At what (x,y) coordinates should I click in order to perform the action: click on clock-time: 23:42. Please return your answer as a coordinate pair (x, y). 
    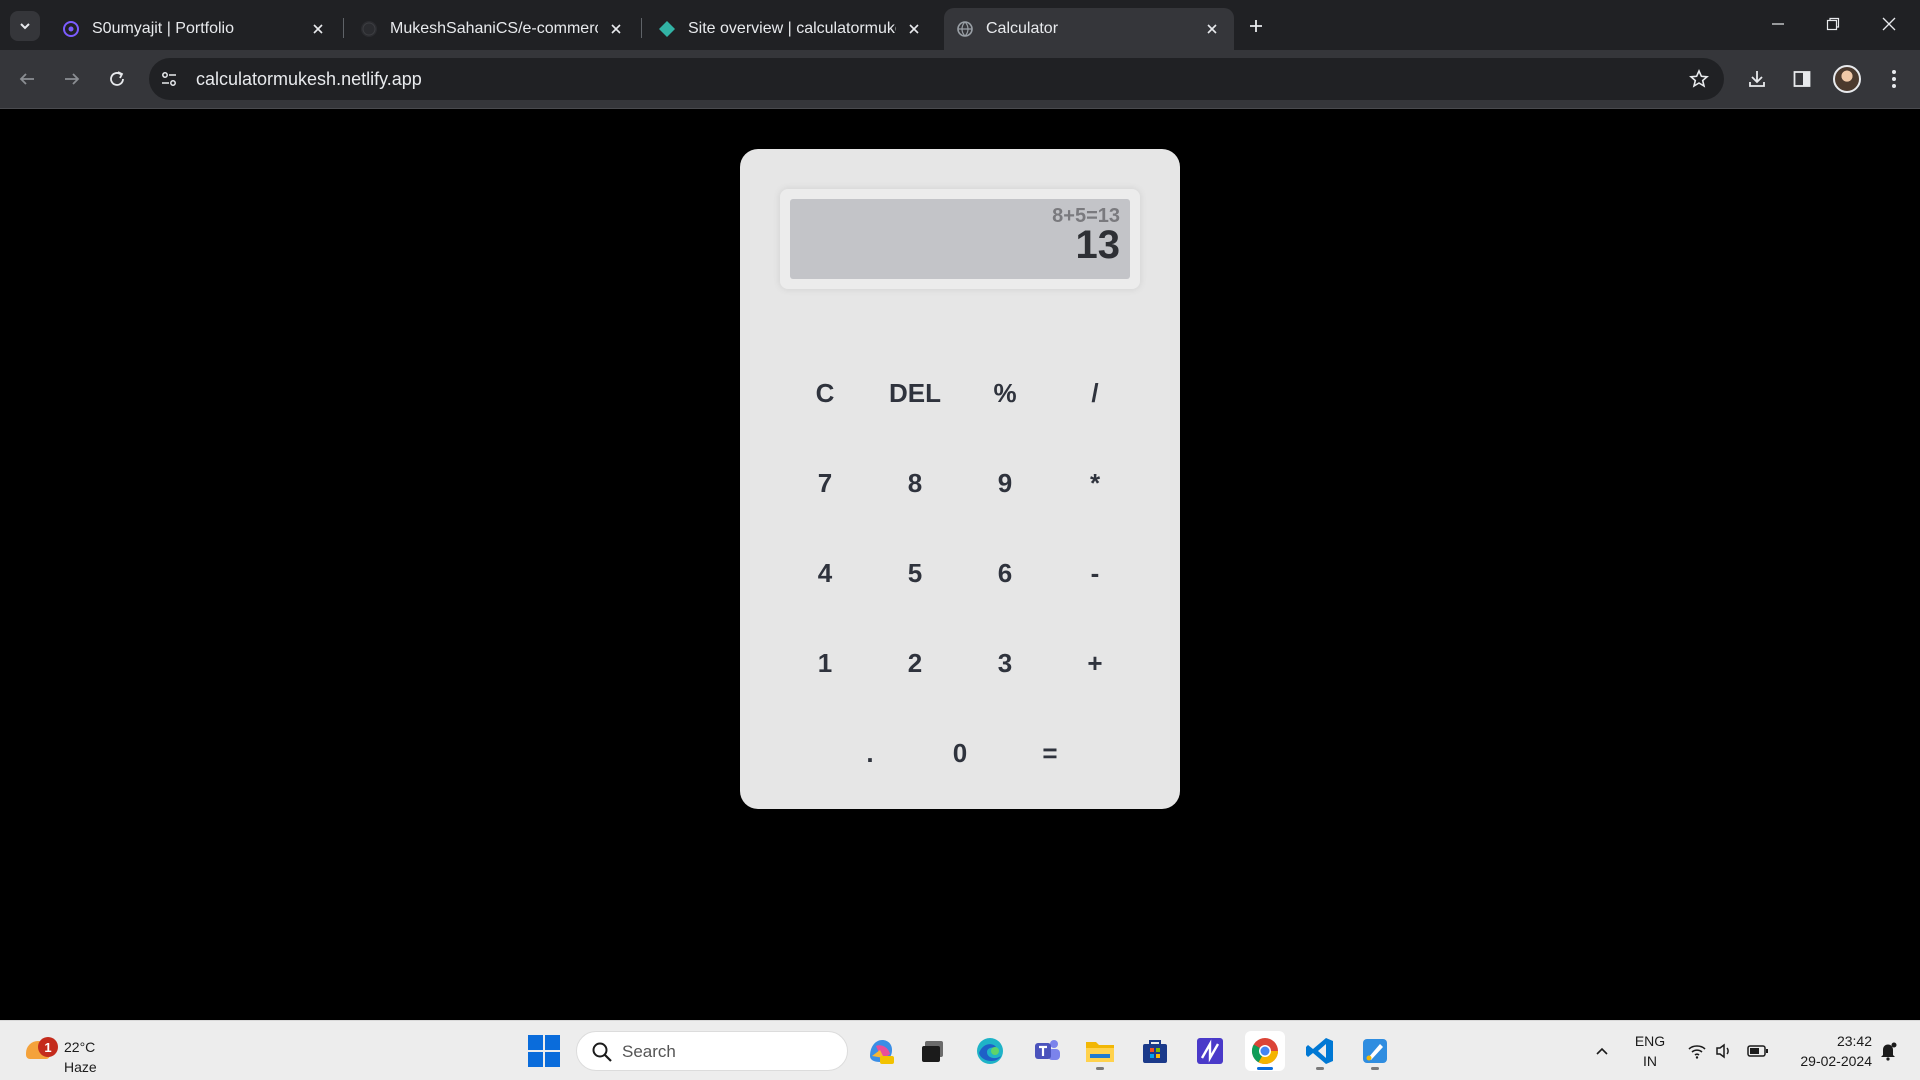
    Looking at the image, I should click on (1854, 1041).